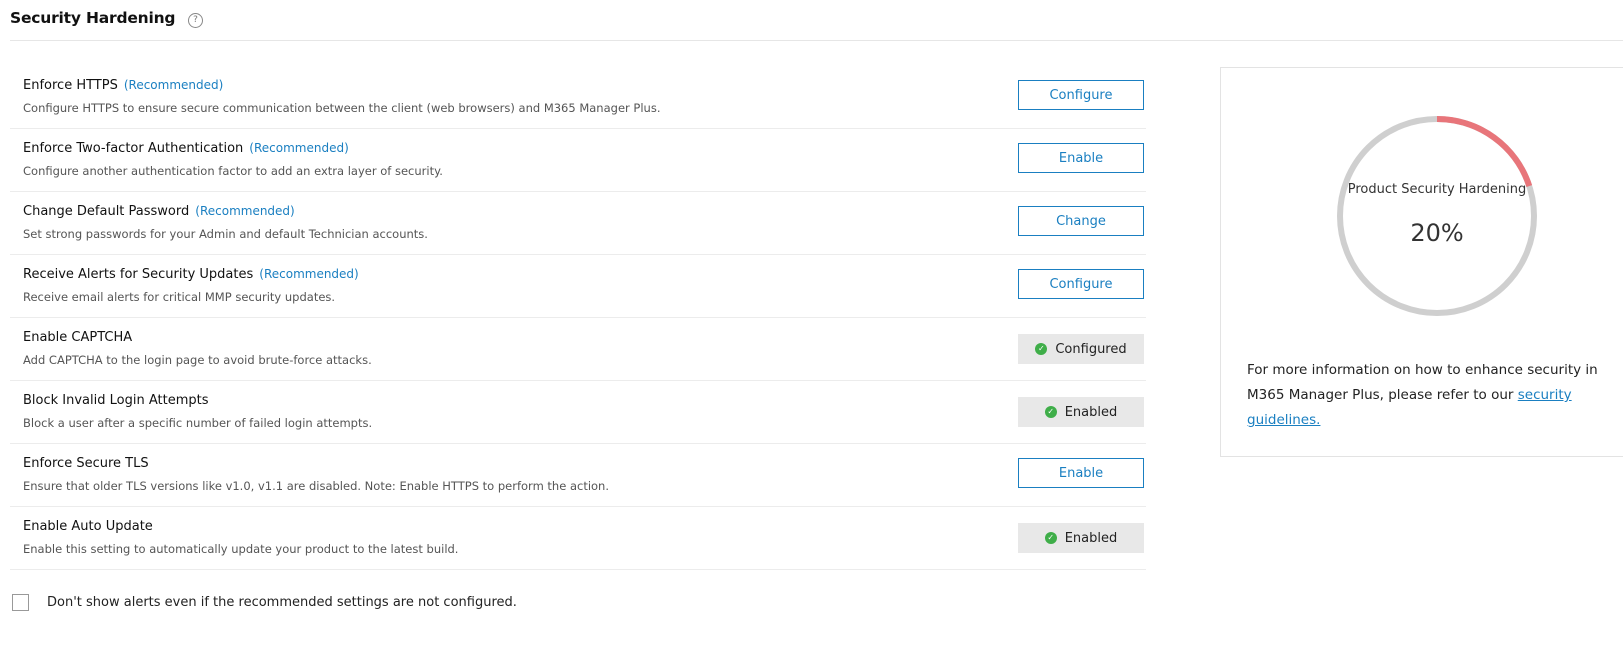 This screenshot has width=1623, height=648. I want to click on dont-show-alerts-checkbox, so click(20, 602).